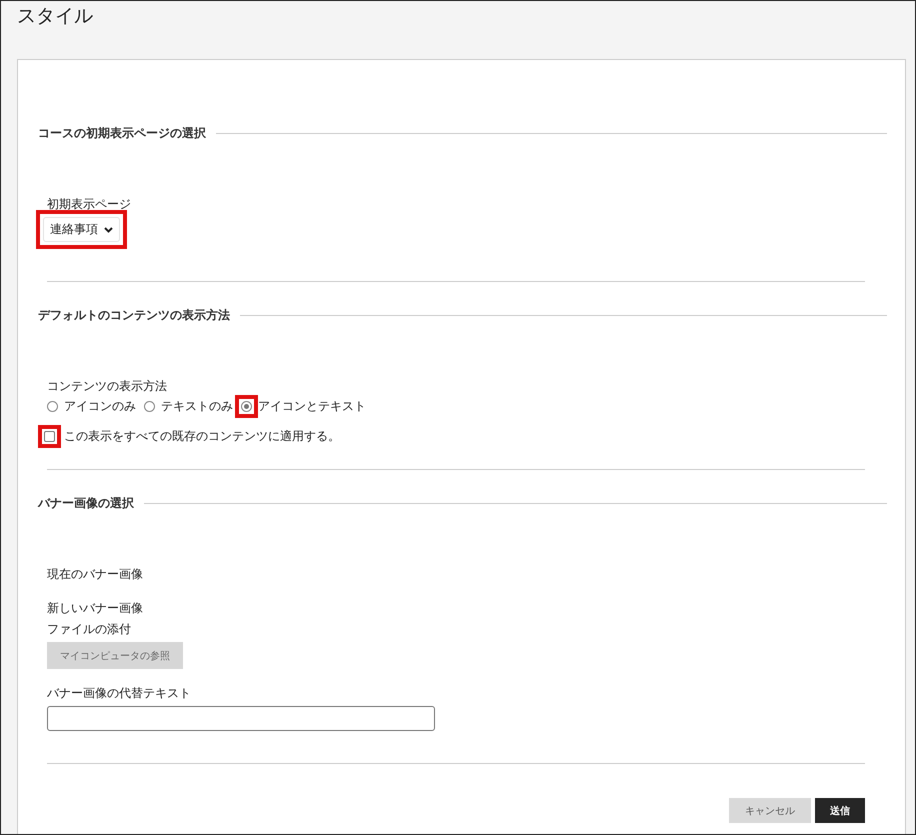 The width and height of the screenshot is (916, 835). I want to click on section-heading: デフォルトのコンテンツの表示方法, so click(134, 315).